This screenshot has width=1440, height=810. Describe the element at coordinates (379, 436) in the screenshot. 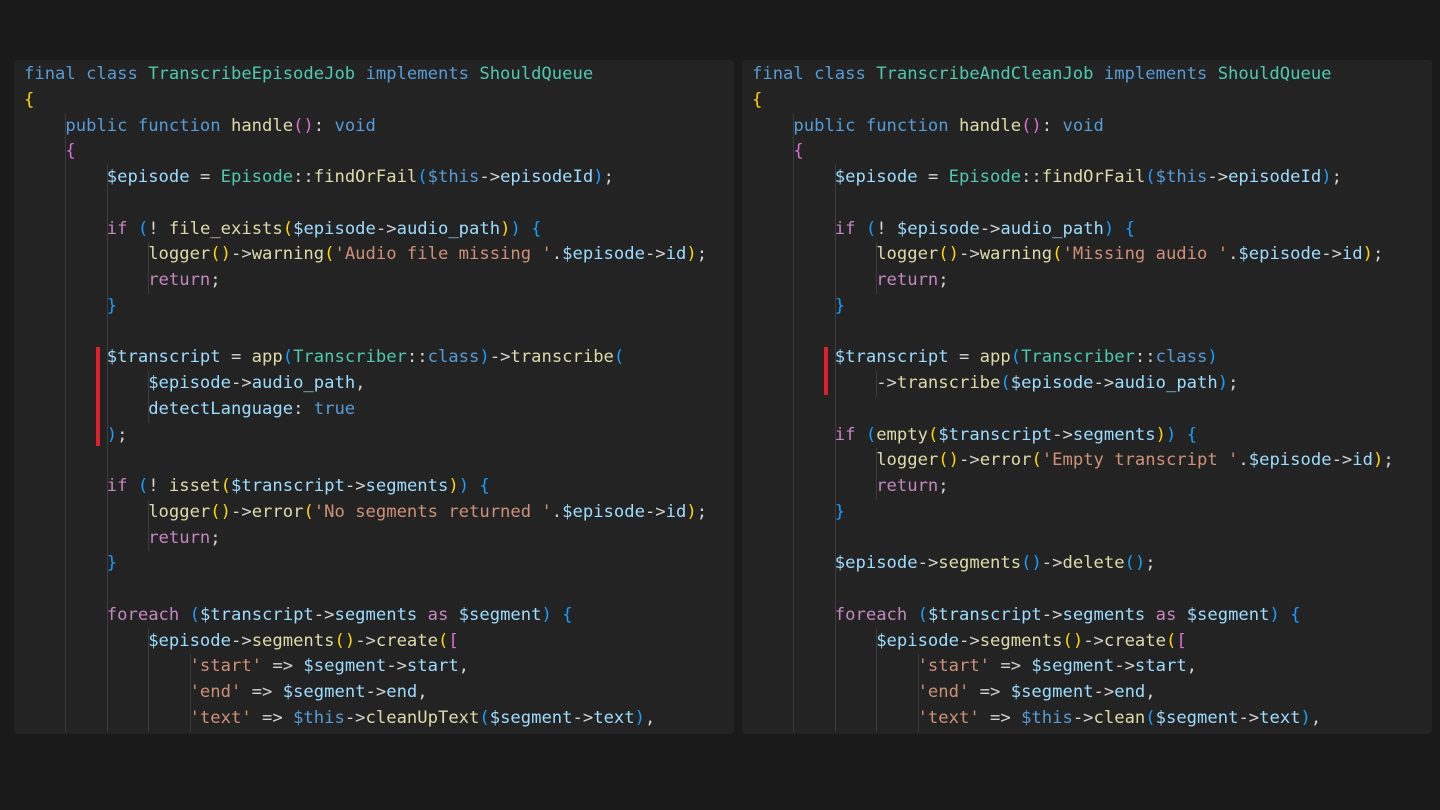

I see `code-line: );` at that location.